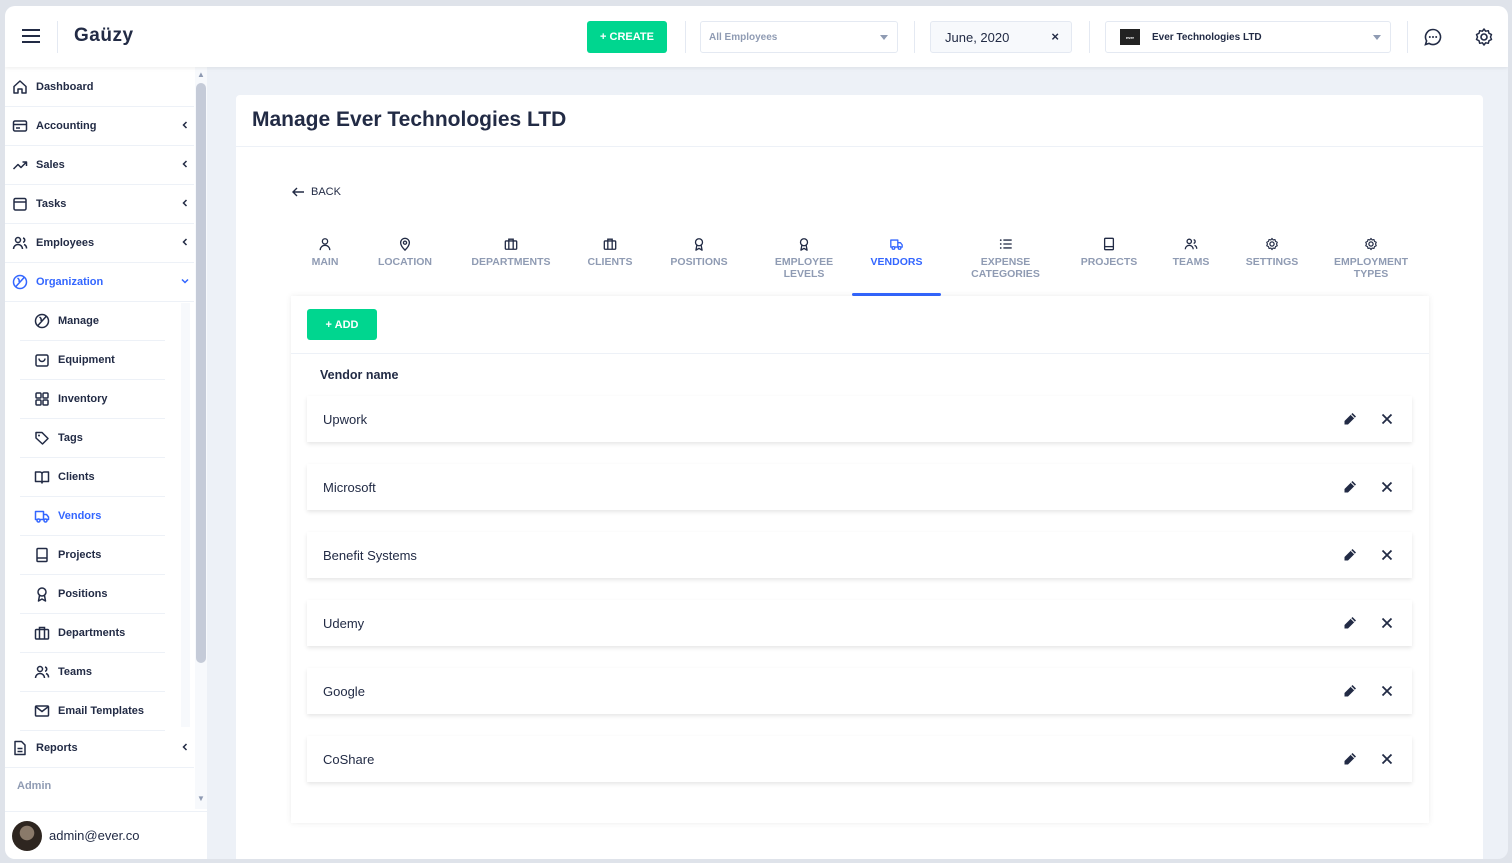 This screenshot has height=863, width=1512. What do you see at coordinates (804, 274) in the screenshot?
I see `tab-label: LEVELS` at bounding box center [804, 274].